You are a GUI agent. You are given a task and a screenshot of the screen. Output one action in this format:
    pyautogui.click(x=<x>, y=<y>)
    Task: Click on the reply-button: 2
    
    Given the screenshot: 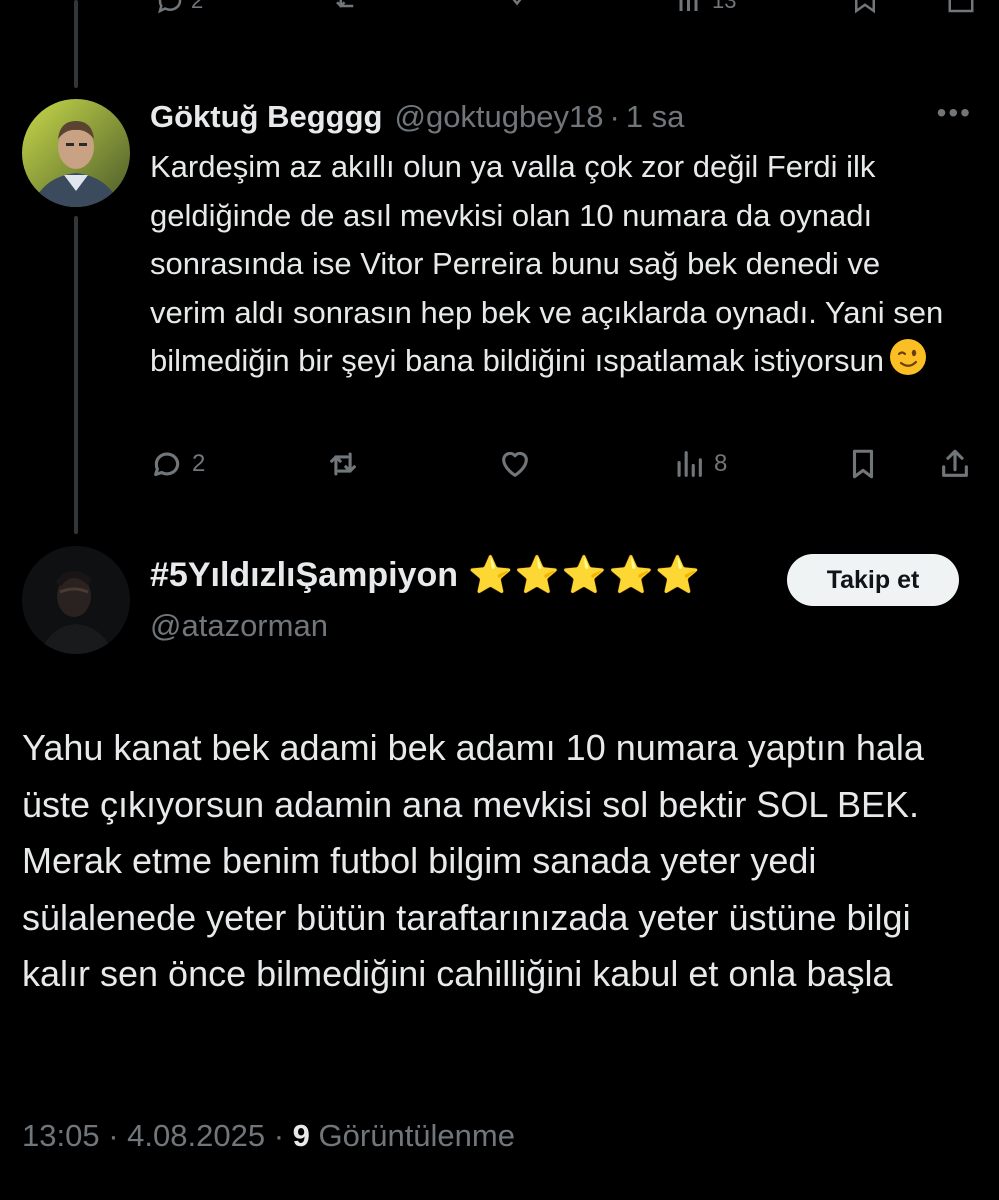 What is the action you would take?
    pyautogui.click(x=177, y=464)
    